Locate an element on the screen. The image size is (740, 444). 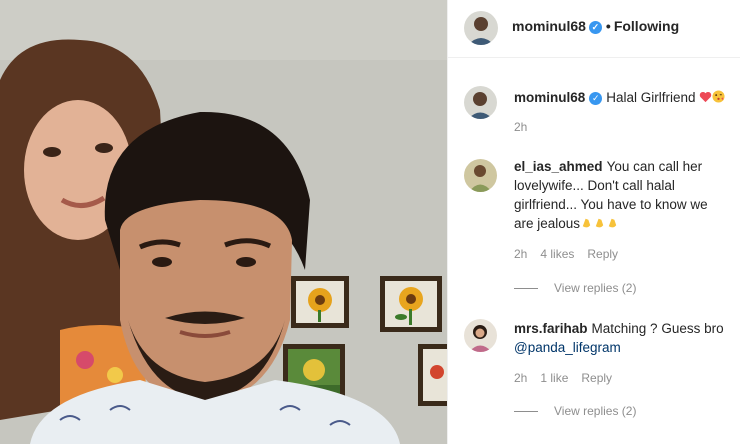
comment-1-time: 2h is located at coordinates (521, 254).